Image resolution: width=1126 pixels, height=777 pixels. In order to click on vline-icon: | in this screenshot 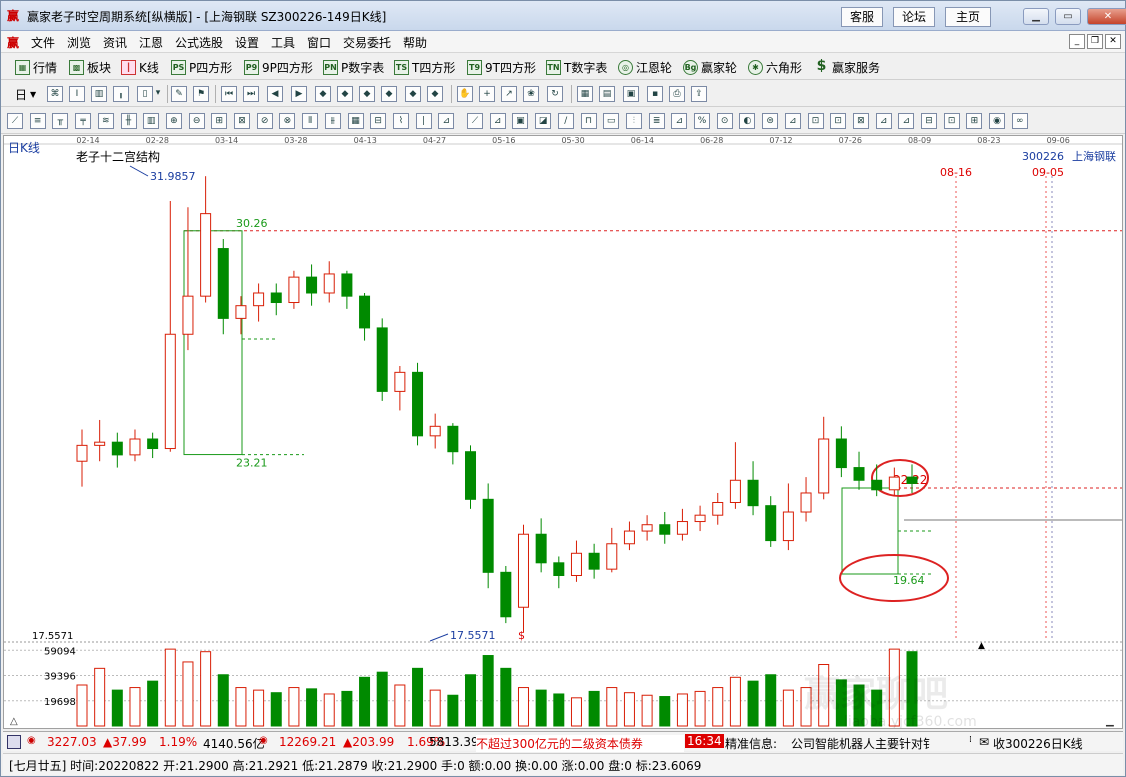, I will do `click(423, 121)`.